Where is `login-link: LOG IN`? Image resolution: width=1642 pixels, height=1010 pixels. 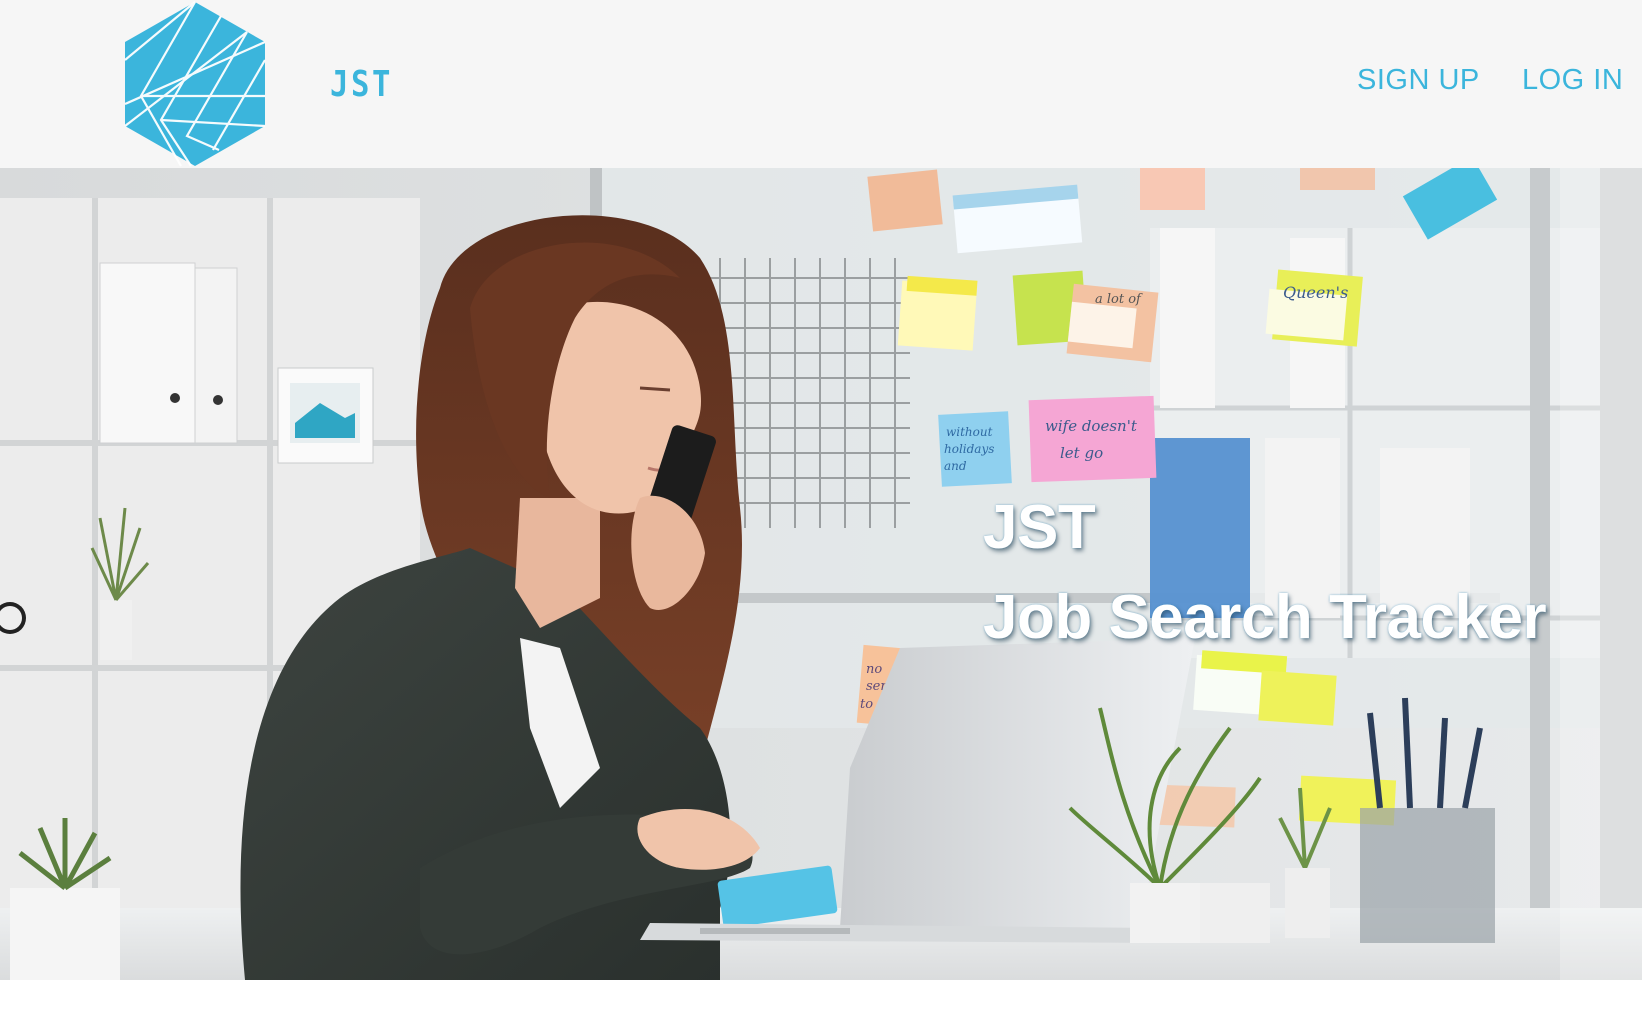
login-link: LOG IN is located at coordinates (1572, 80).